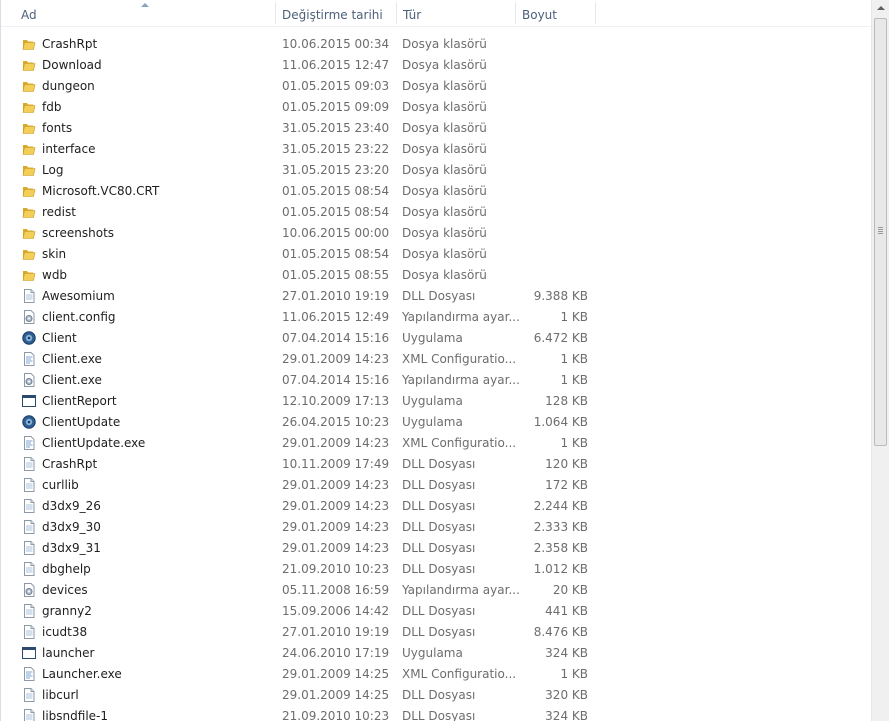 This screenshot has width=889, height=721. Describe the element at coordinates (145, 5) in the screenshot. I see `sort-ascending-icon` at that location.